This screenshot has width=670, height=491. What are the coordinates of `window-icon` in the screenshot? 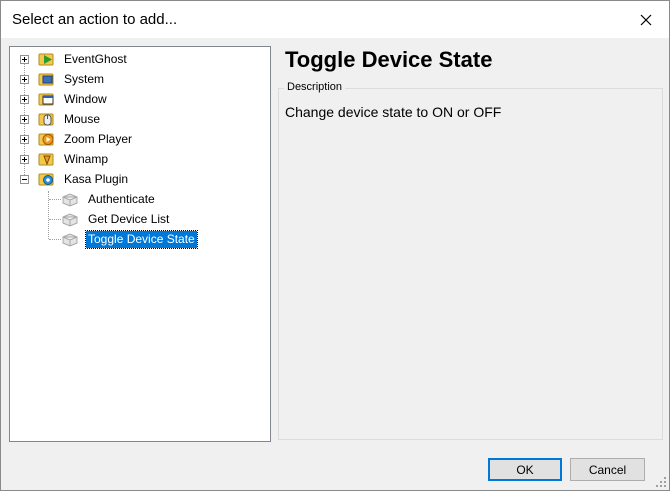 It's located at (46, 99).